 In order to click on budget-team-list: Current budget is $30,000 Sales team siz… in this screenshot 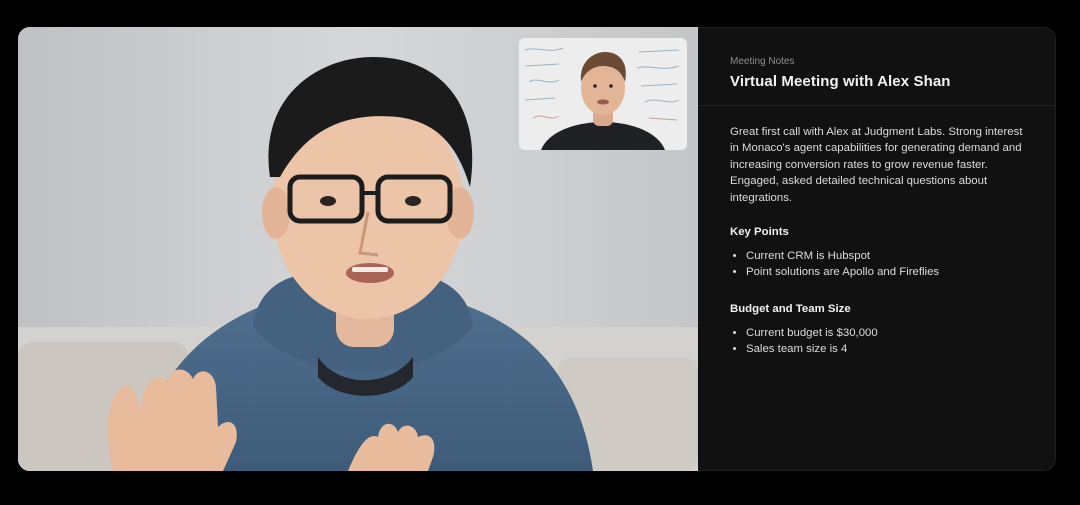, I will do `click(876, 341)`.